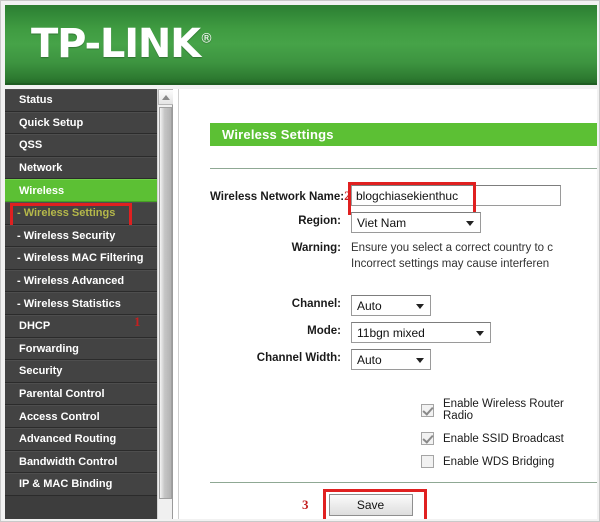 Image resolution: width=600 pixels, height=522 pixels. Describe the element at coordinates (116, 44) in the screenshot. I see `brand-name: TP-LINK` at that location.